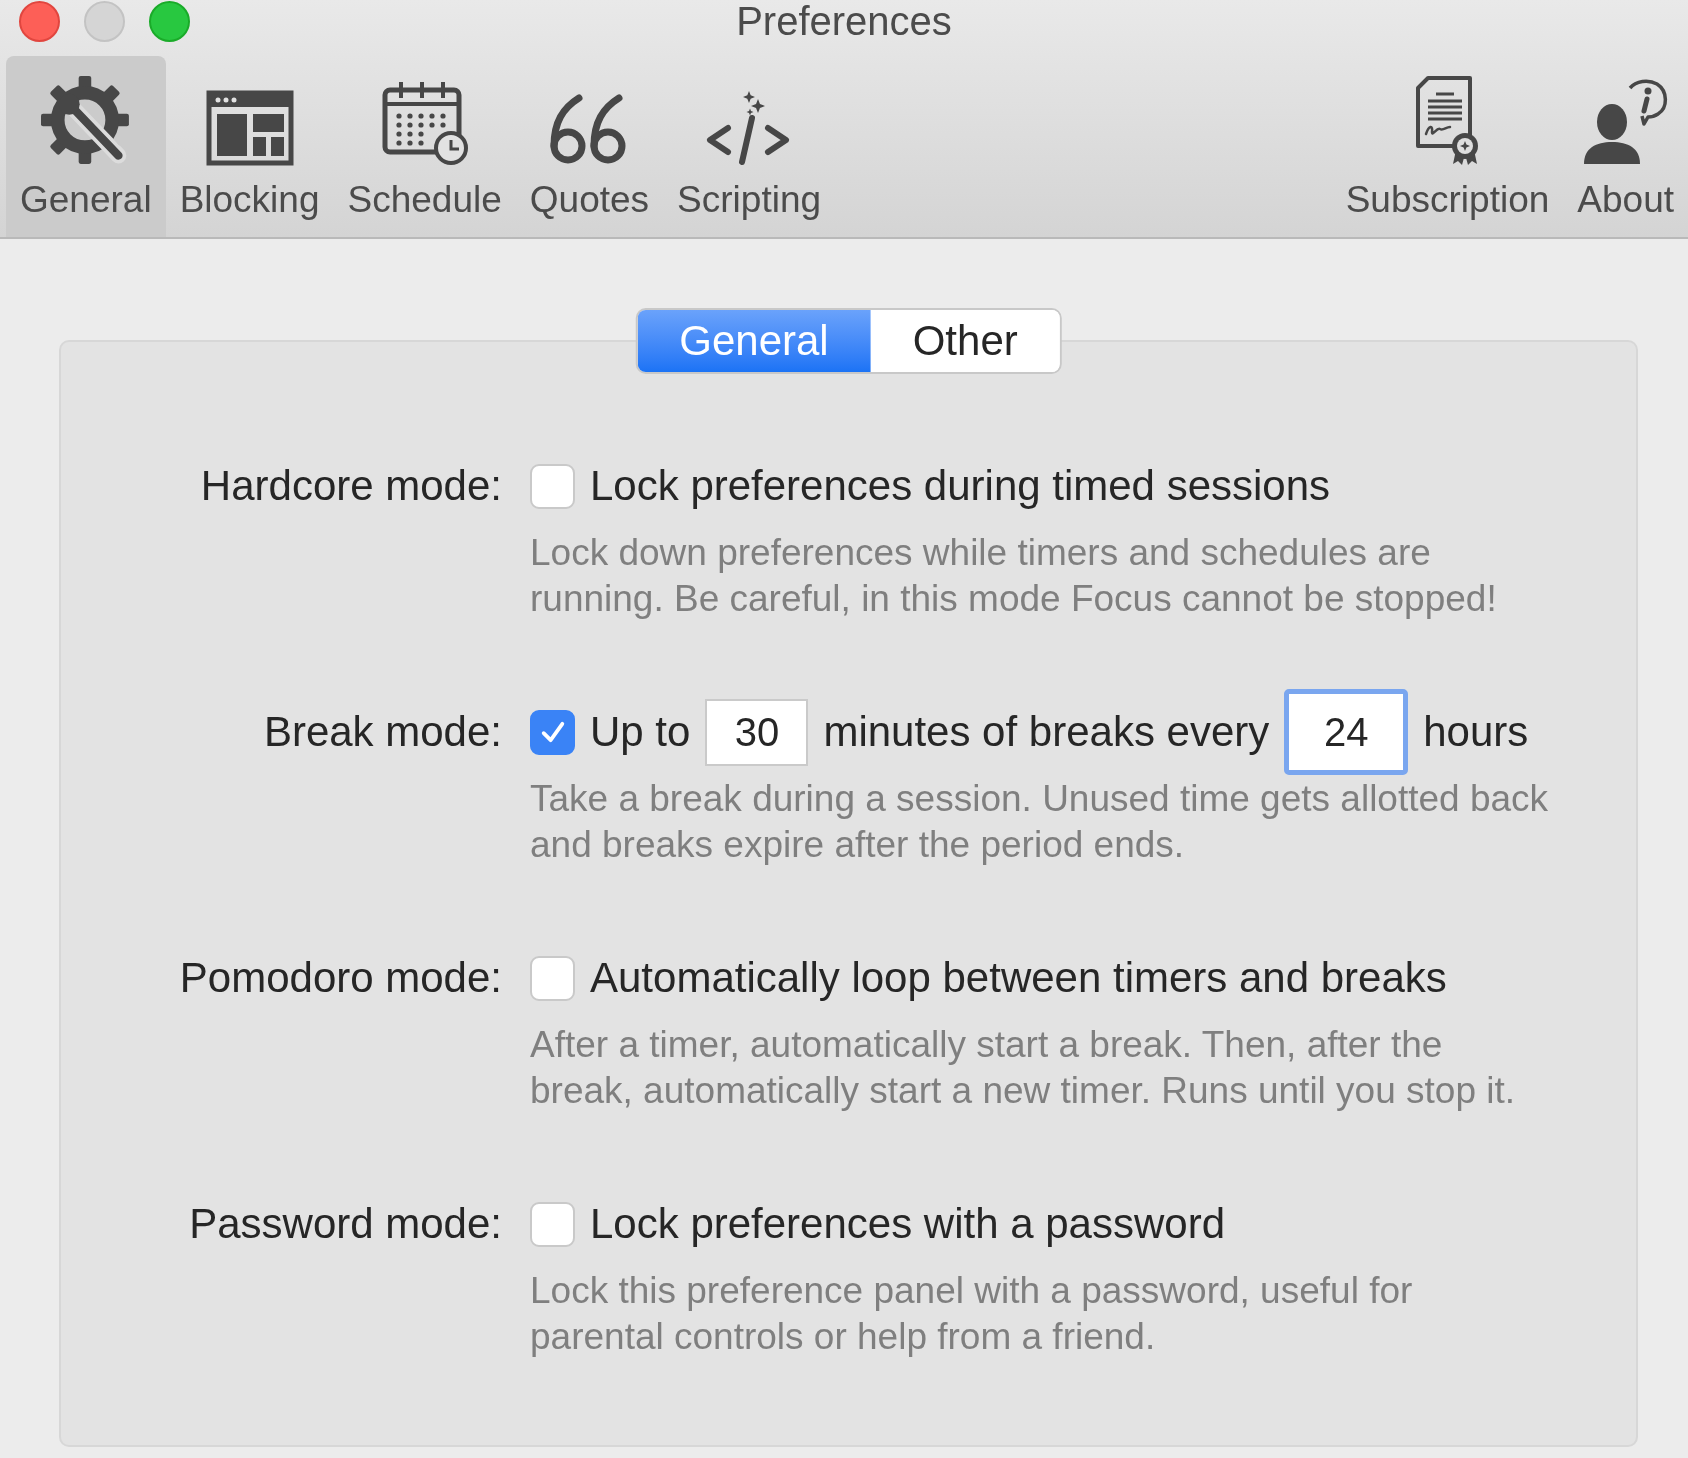 The width and height of the screenshot is (1688, 1458). What do you see at coordinates (965, 341) in the screenshot?
I see `segment-tab: Other` at bounding box center [965, 341].